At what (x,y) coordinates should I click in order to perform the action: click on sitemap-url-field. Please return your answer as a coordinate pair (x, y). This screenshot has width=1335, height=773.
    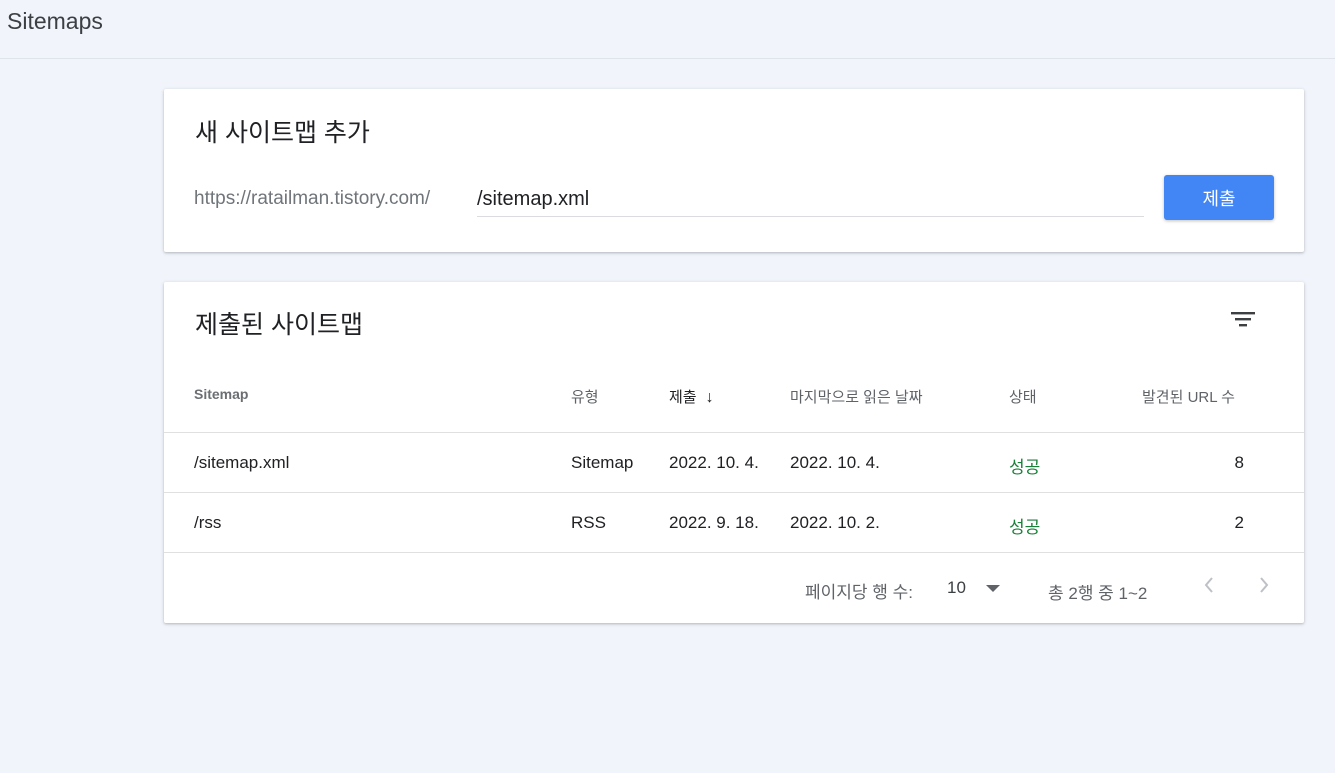
    Looking at the image, I should click on (810, 200).